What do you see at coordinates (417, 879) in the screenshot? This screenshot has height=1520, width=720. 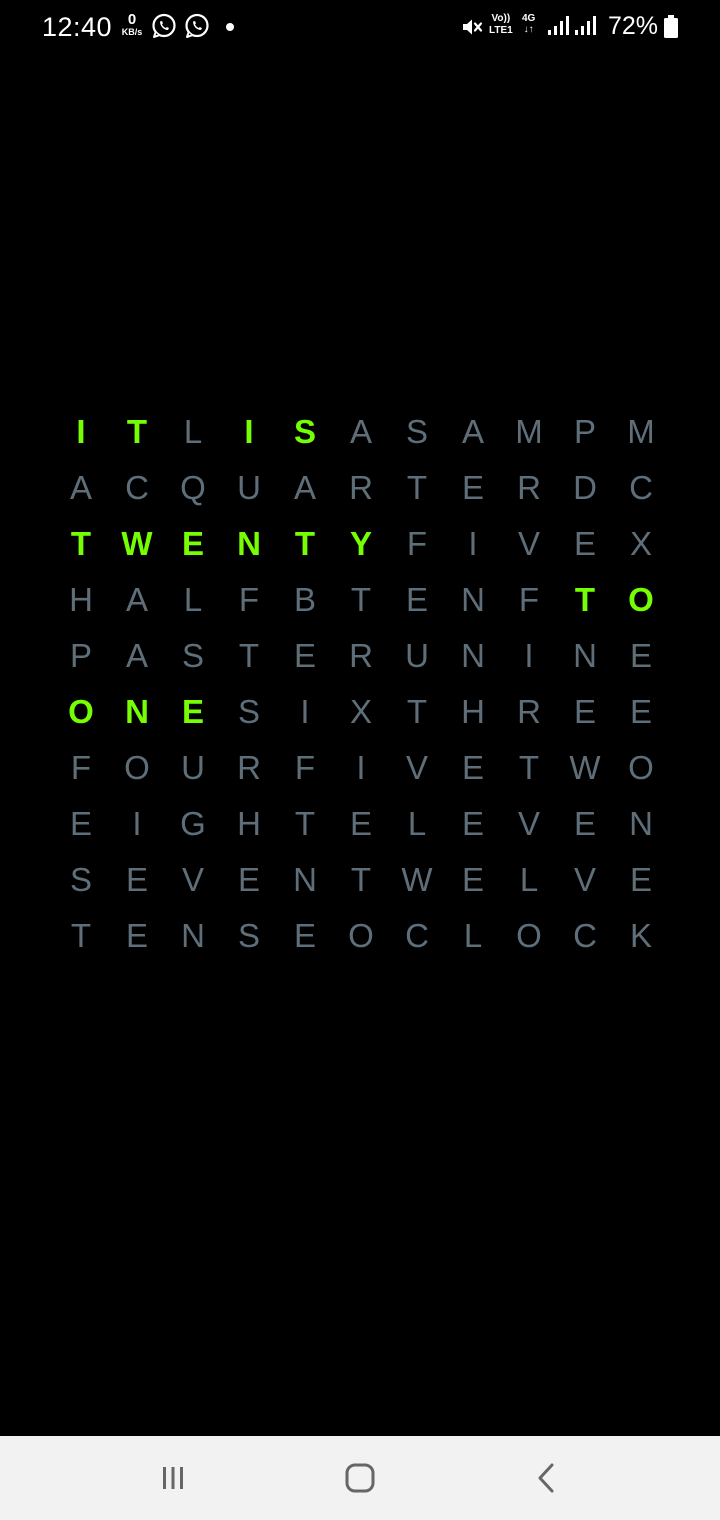 I see `word-clock-letter: W` at bounding box center [417, 879].